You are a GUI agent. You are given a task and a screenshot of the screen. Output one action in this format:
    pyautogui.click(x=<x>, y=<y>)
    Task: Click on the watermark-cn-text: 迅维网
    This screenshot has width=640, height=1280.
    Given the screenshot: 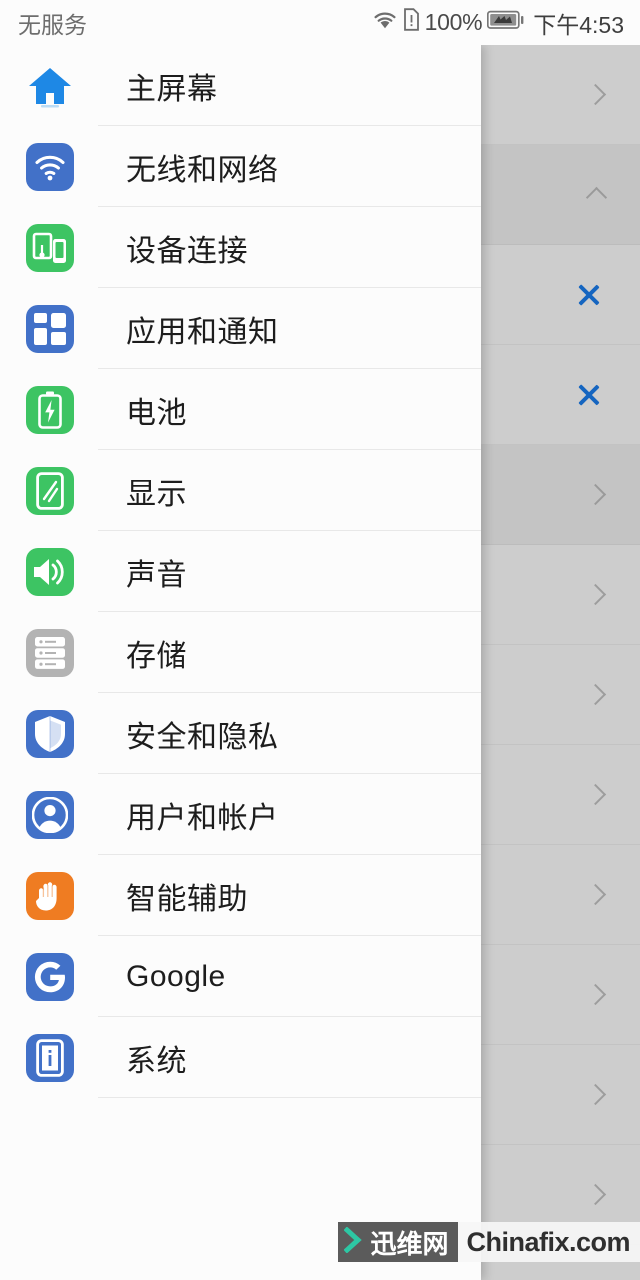 What is the action you would take?
    pyautogui.click(x=409, y=1243)
    